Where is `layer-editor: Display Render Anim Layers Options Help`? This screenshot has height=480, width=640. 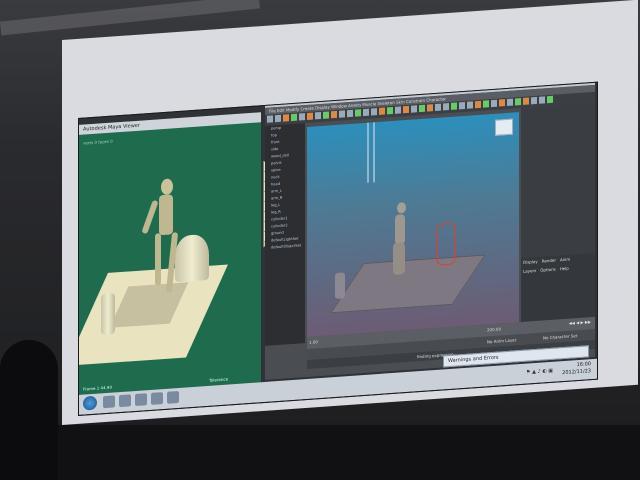 layer-editor: Display Render Anim Layers Options Help is located at coordinates (558, 287).